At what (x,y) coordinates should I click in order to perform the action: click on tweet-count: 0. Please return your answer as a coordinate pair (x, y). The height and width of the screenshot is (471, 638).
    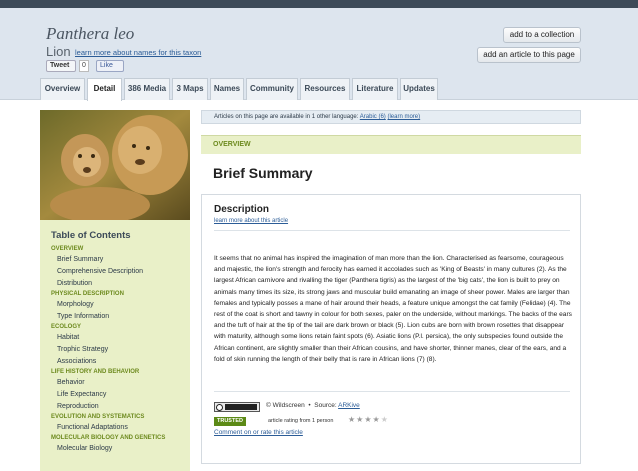
    Looking at the image, I should click on (84, 66).